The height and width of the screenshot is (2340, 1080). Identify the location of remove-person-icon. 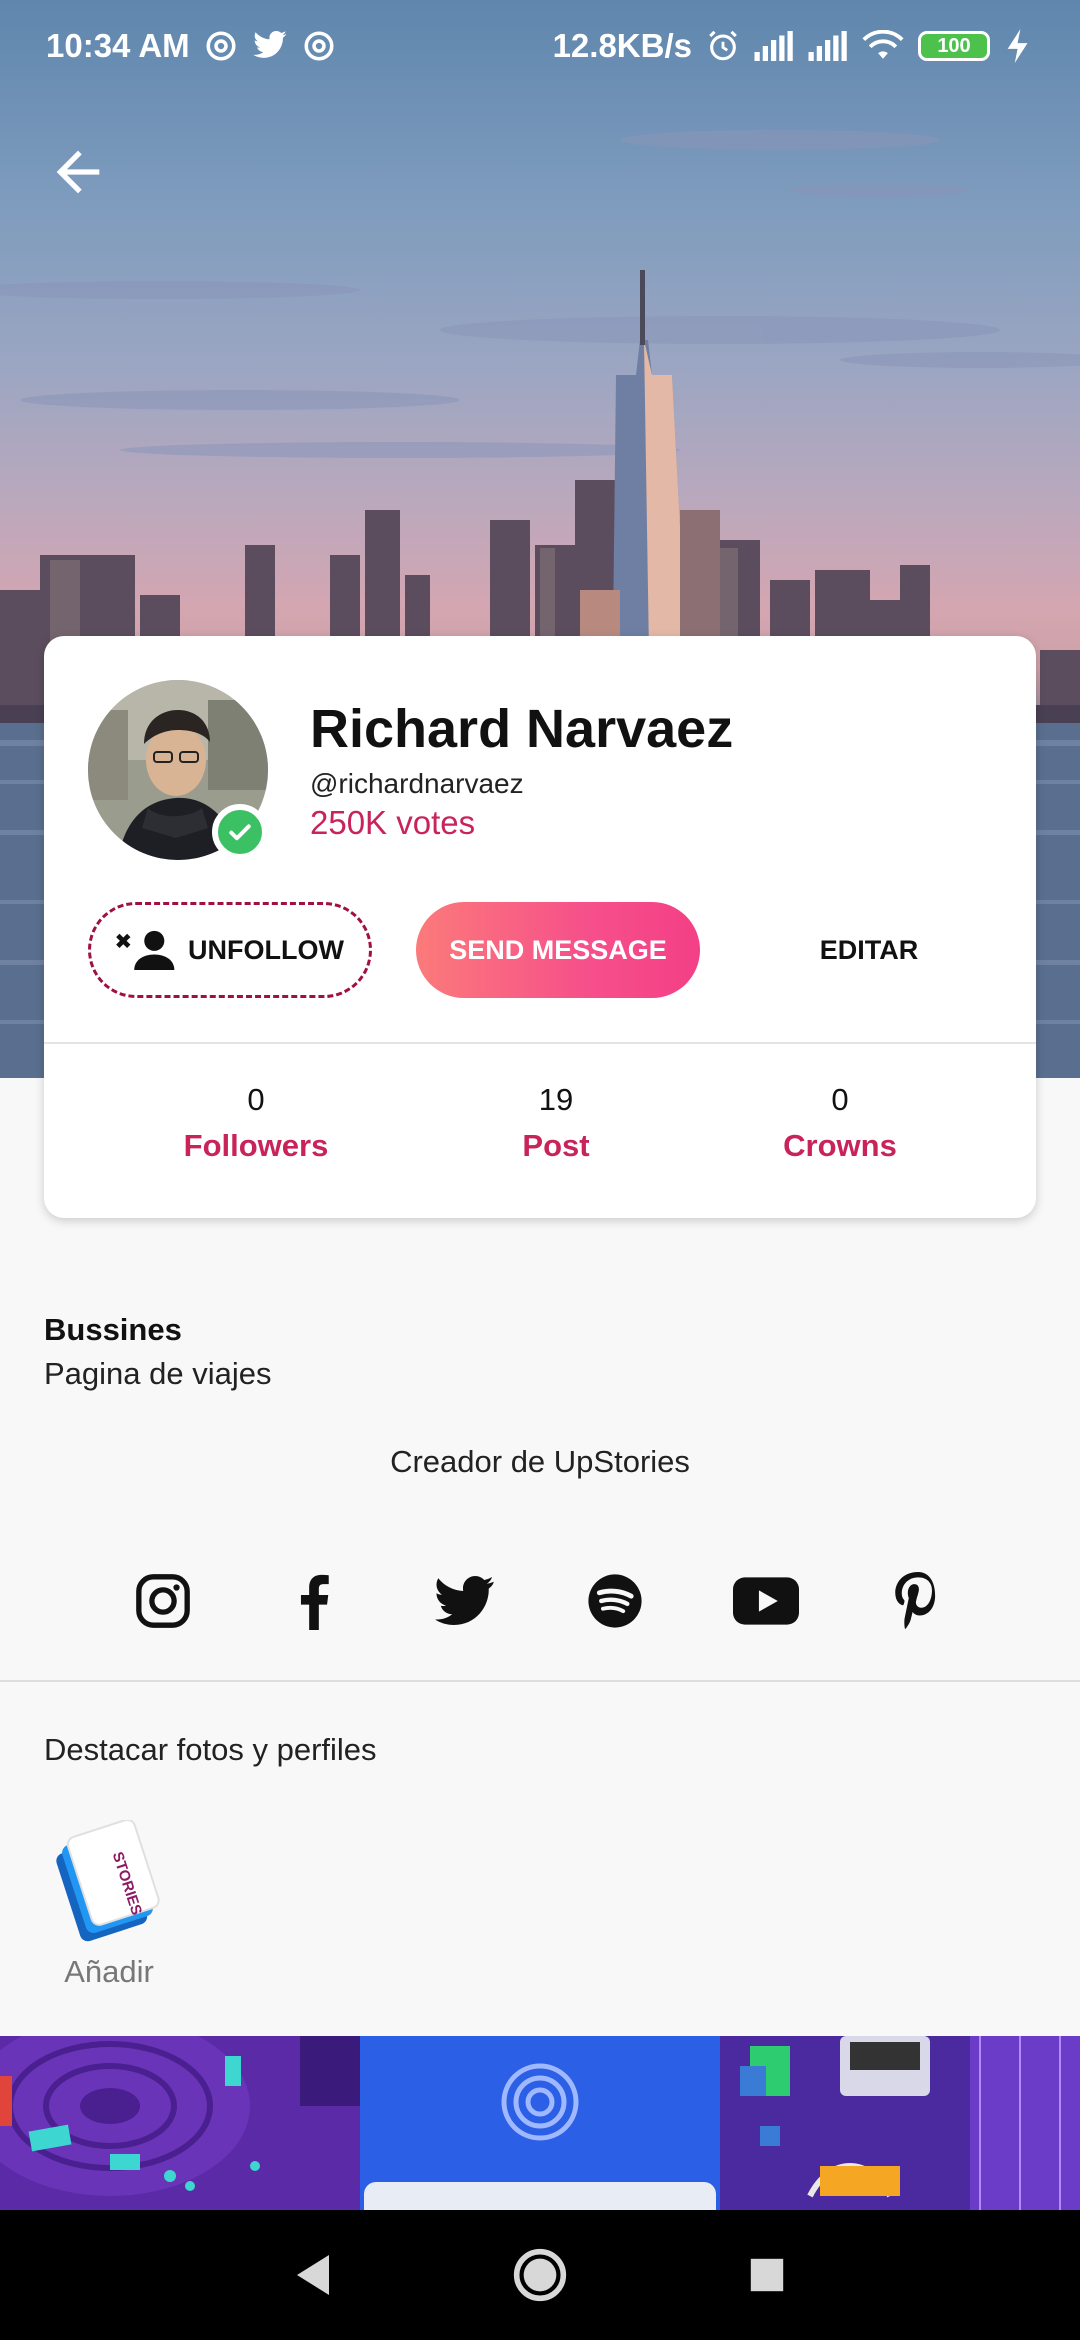
(145, 950).